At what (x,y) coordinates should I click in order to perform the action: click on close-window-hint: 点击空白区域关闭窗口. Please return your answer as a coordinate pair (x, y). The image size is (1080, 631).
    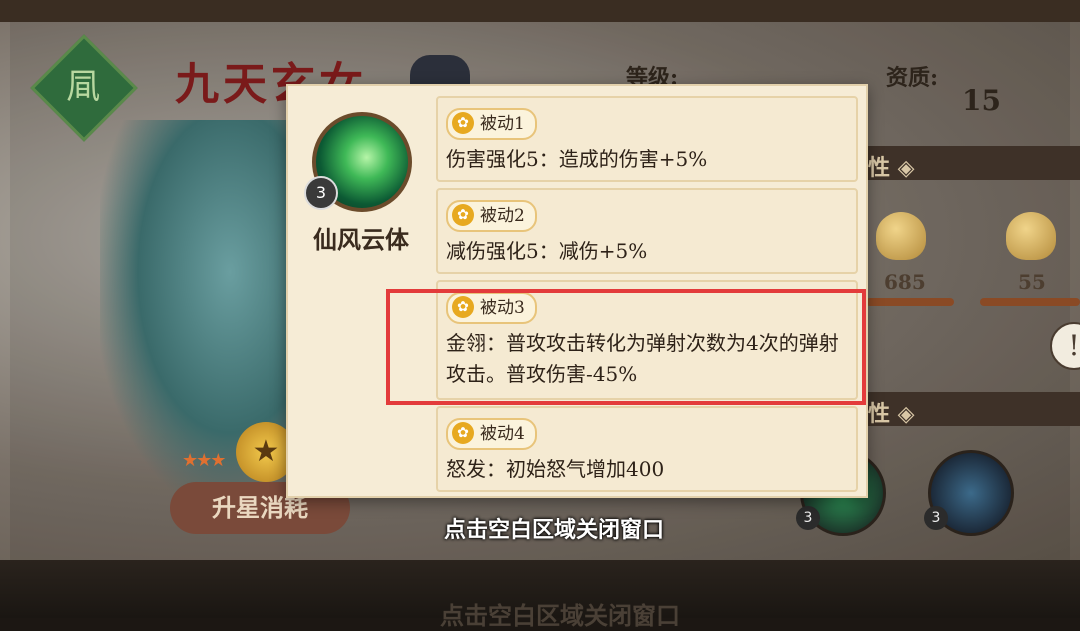
    Looking at the image, I should click on (554, 528).